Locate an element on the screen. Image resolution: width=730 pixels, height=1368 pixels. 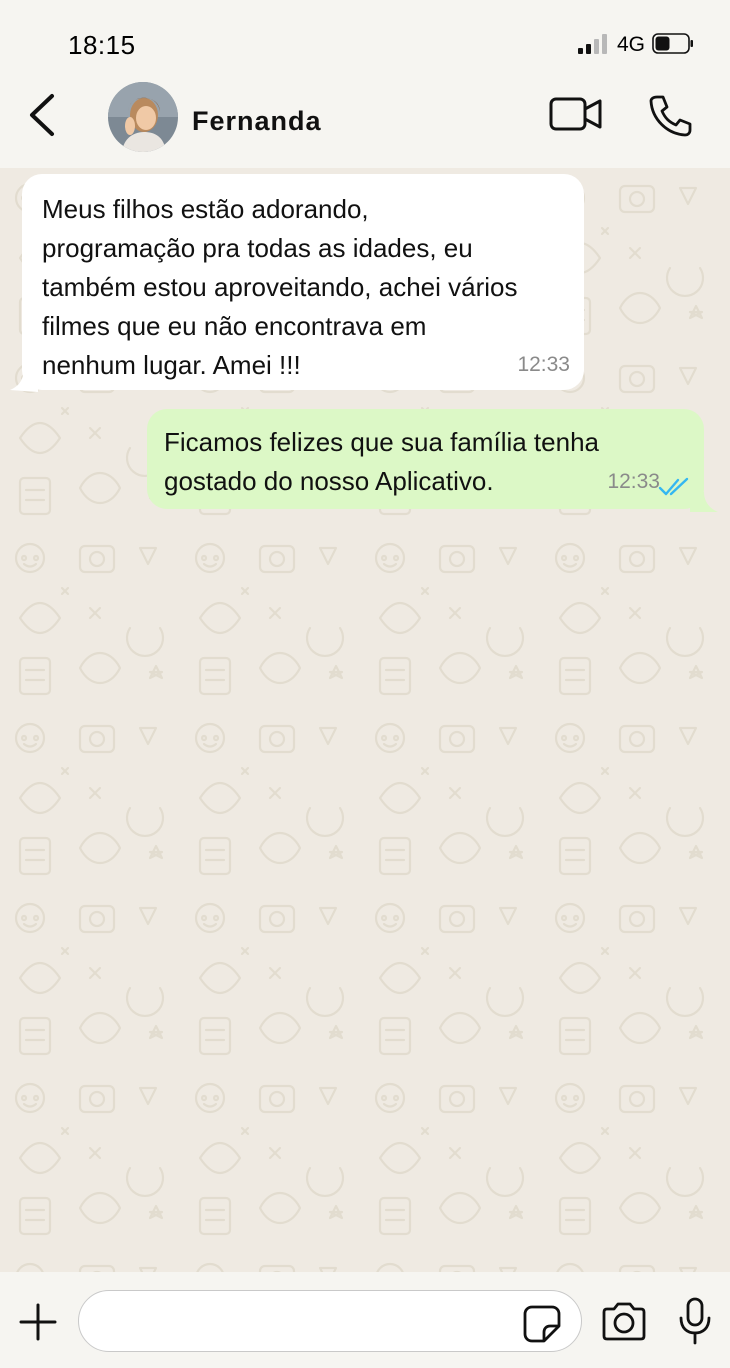
avatar is located at coordinates (143, 117).